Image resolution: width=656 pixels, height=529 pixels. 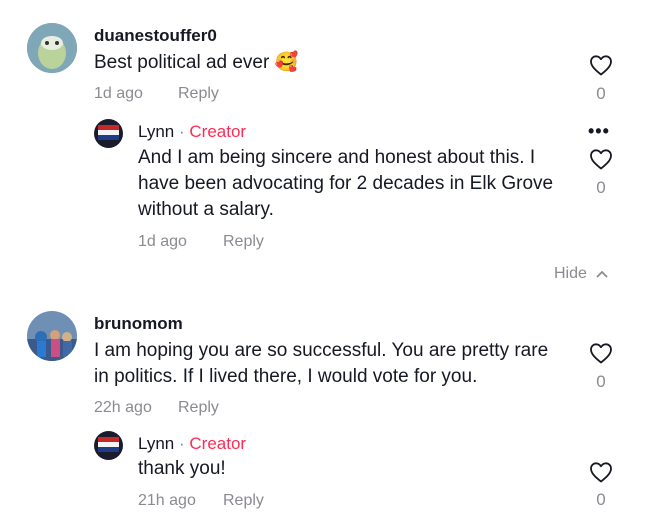 I want to click on comment-timestamp: 22h ago, so click(x=123, y=407).